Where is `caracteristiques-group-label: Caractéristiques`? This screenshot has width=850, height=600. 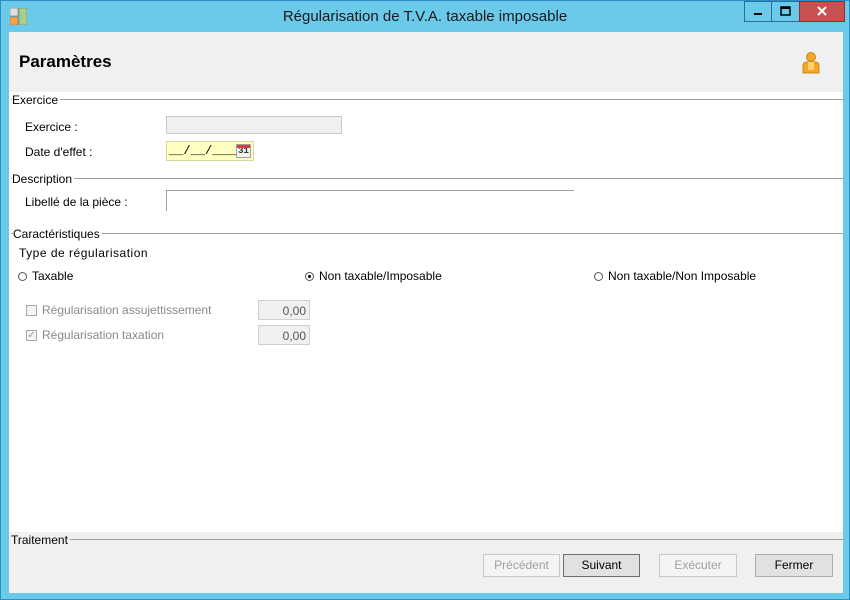 caracteristiques-group-label: Caractéristiques is located at coordinates (57, 234).